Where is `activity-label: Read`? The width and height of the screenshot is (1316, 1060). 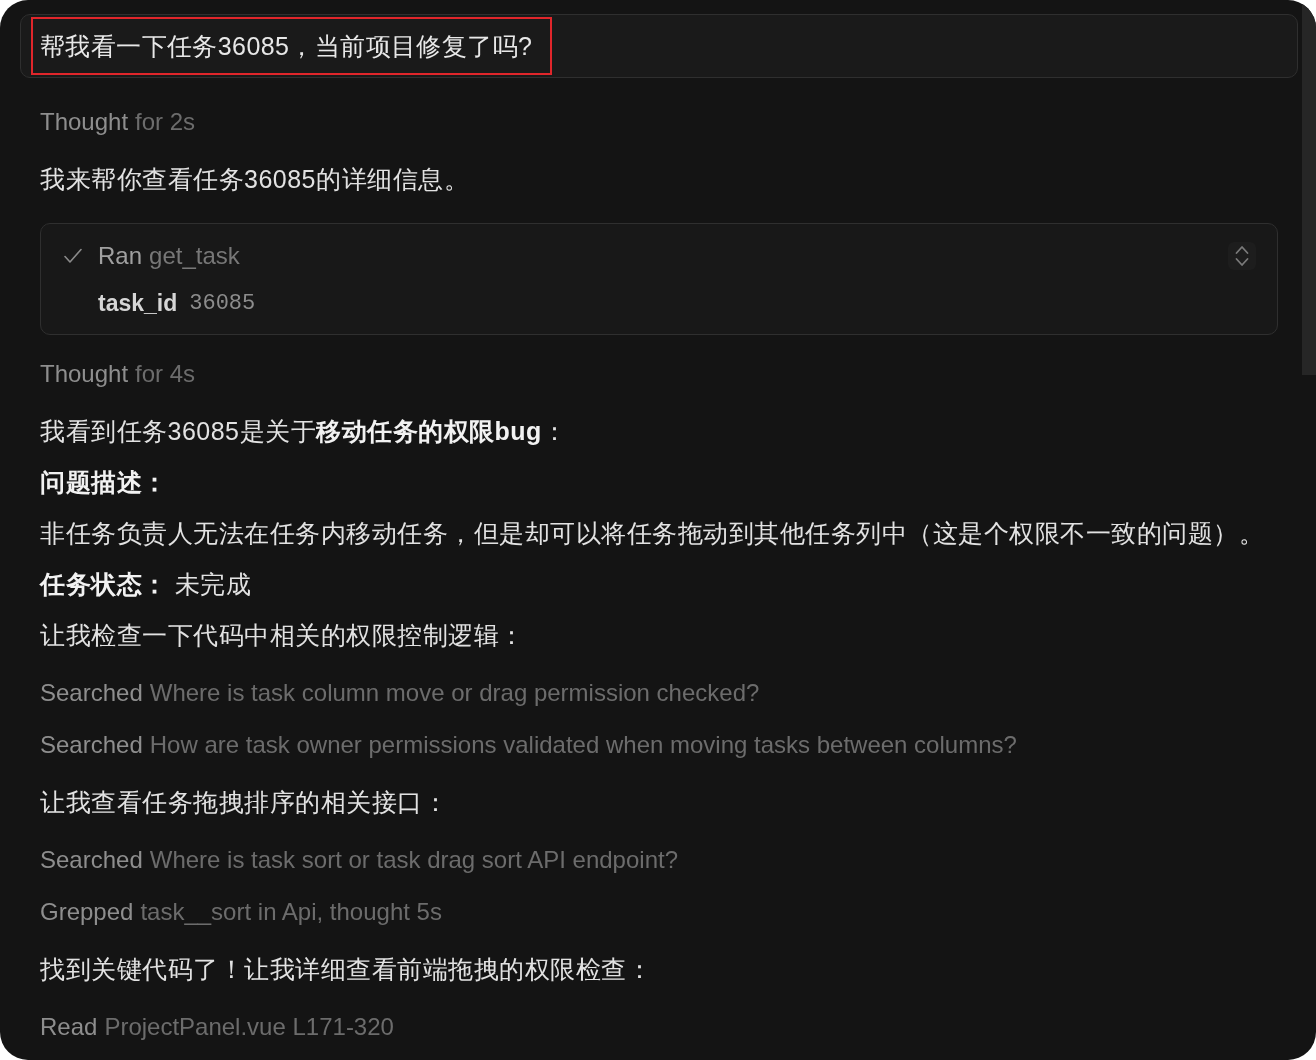
activity-label: Read is located at coordinates (69, 1027).